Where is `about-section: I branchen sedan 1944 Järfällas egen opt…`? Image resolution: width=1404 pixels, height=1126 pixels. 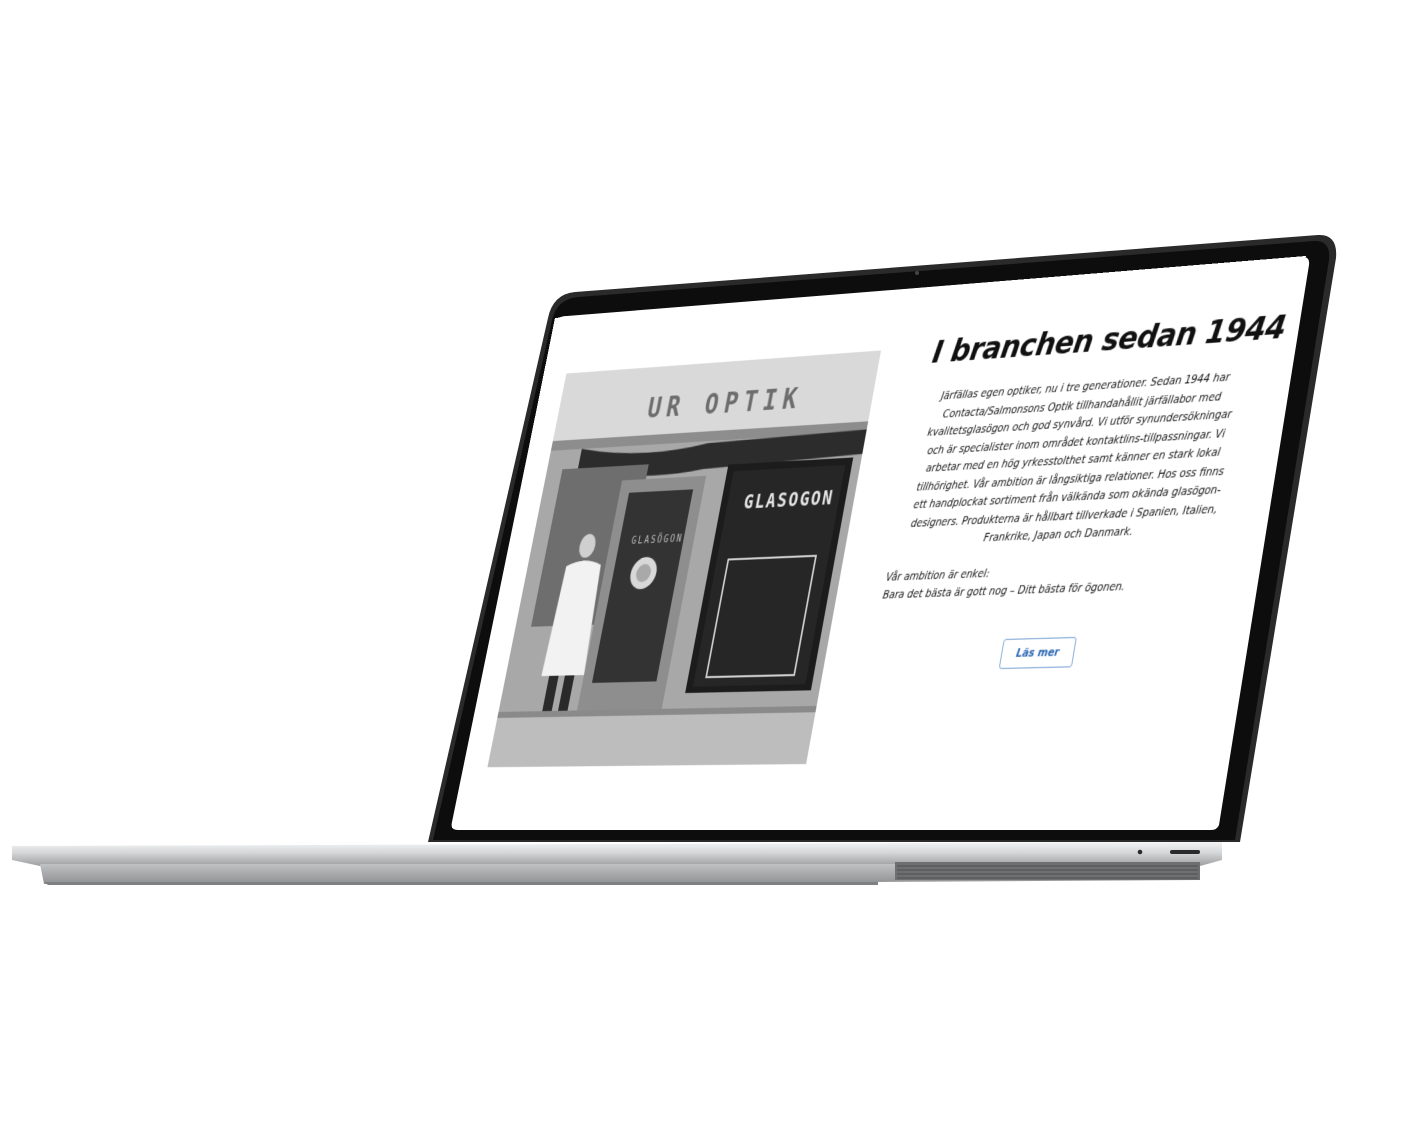 about-section: I branchen sedan 1944 Järfällas egen opt… is located at coordinates (1077, 489).